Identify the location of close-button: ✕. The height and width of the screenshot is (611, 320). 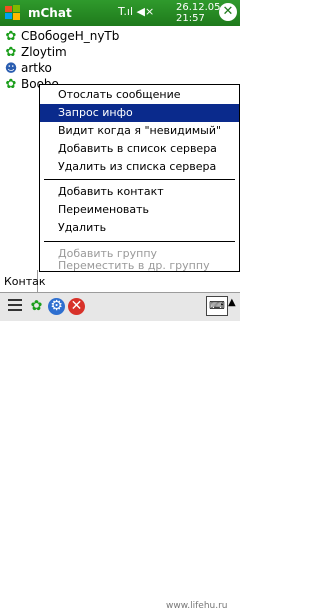
(228, 12).